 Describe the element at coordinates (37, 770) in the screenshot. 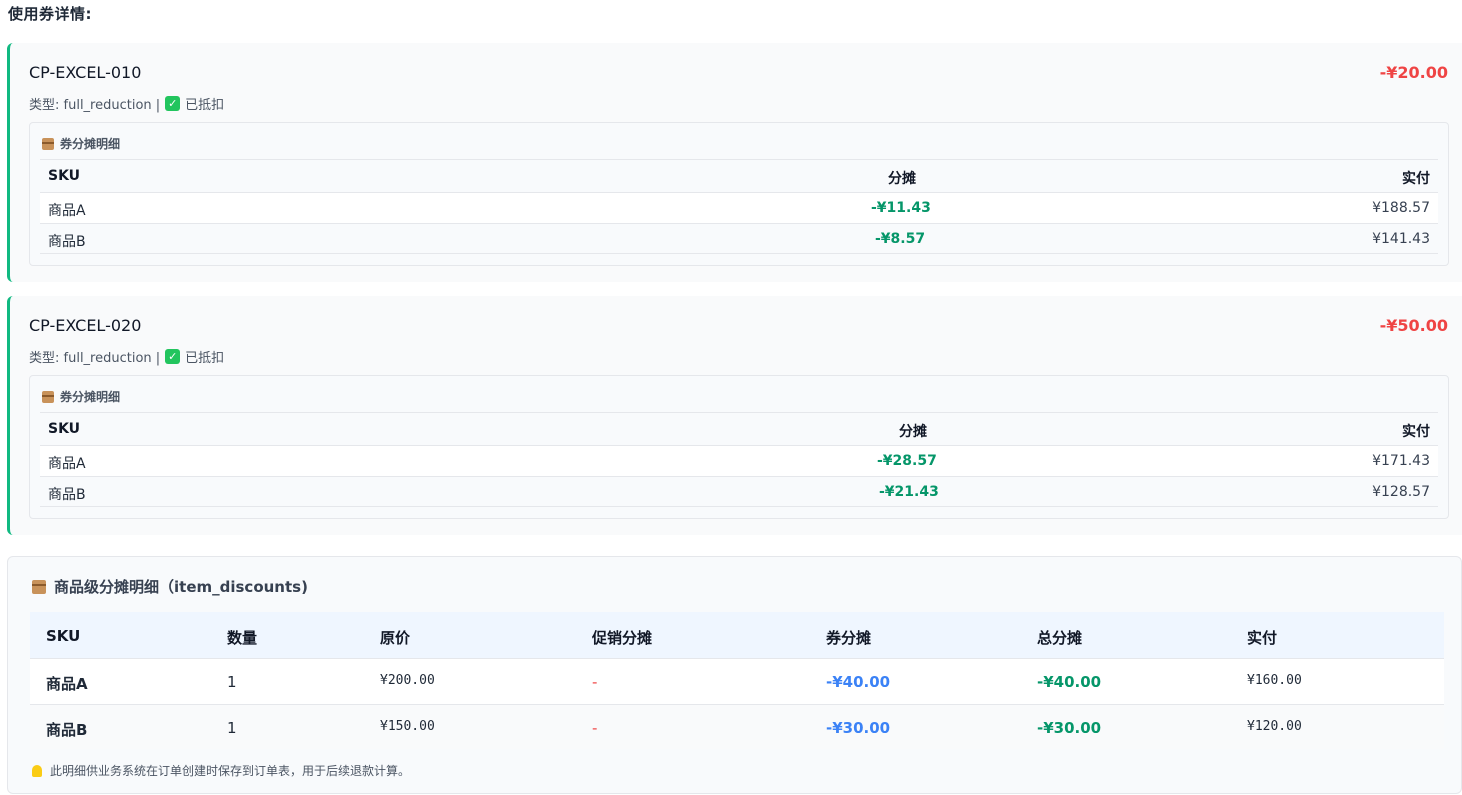

I see `lightbulb-icon` at that location.